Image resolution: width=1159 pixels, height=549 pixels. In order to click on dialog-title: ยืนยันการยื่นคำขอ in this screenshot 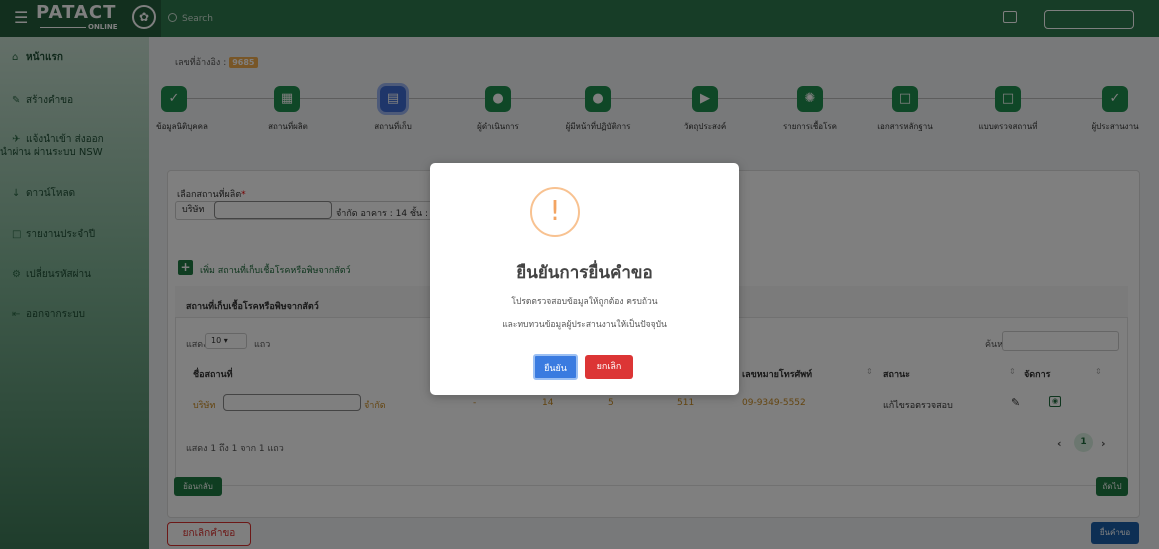, I will do `click(584, 273)`.